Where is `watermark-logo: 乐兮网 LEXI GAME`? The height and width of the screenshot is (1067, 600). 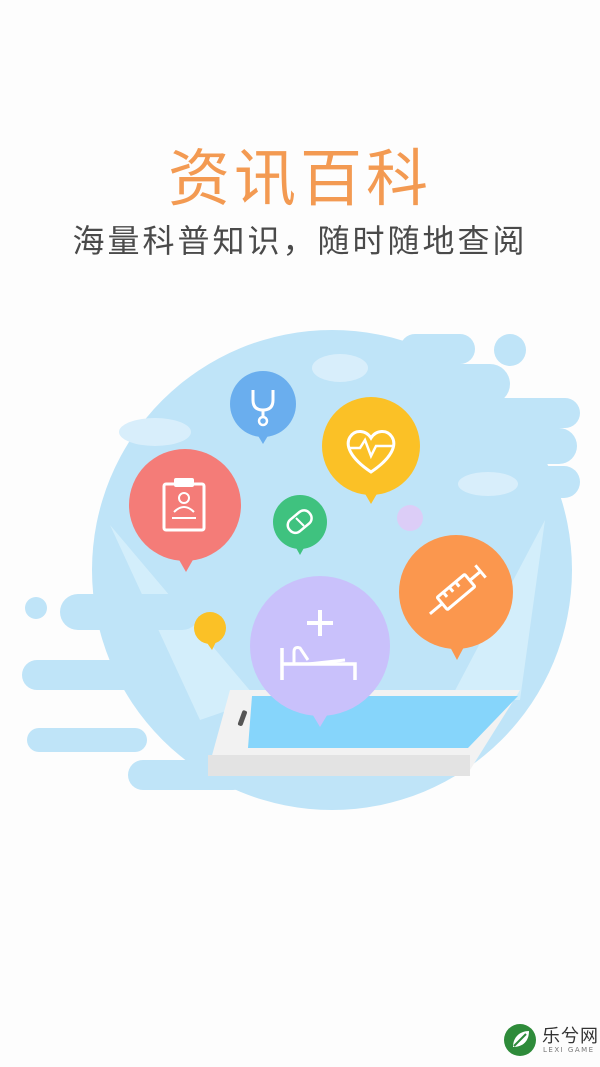
watermark-logo: 乐兮网 LEXI GAME is located at coordinates (550, 1040).